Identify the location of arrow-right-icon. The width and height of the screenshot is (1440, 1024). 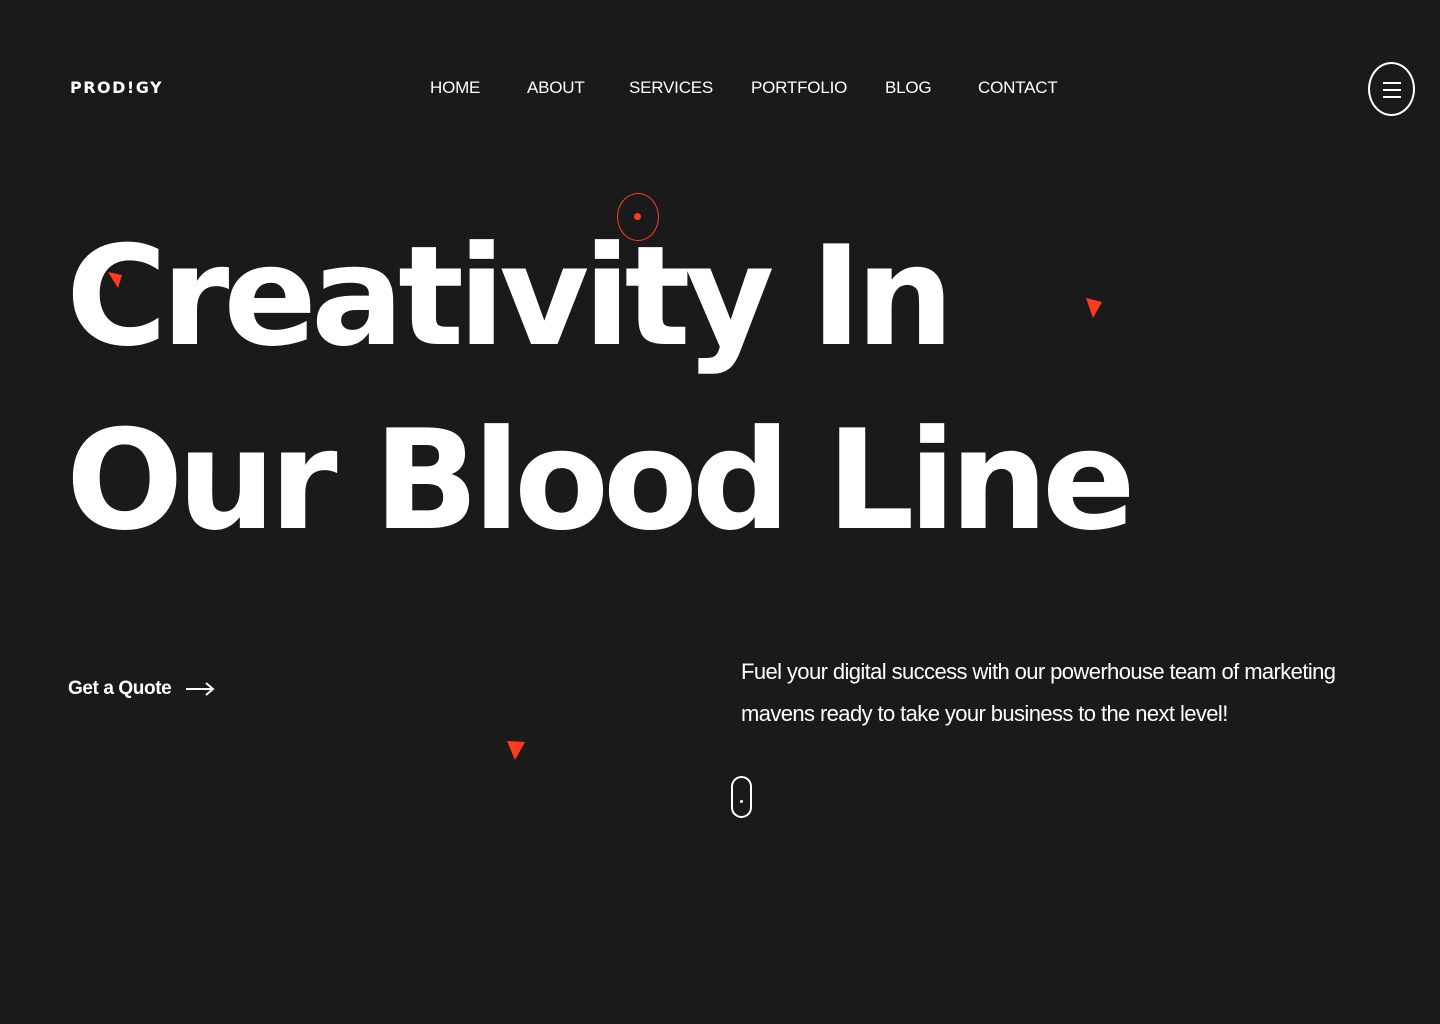
(200, 689).